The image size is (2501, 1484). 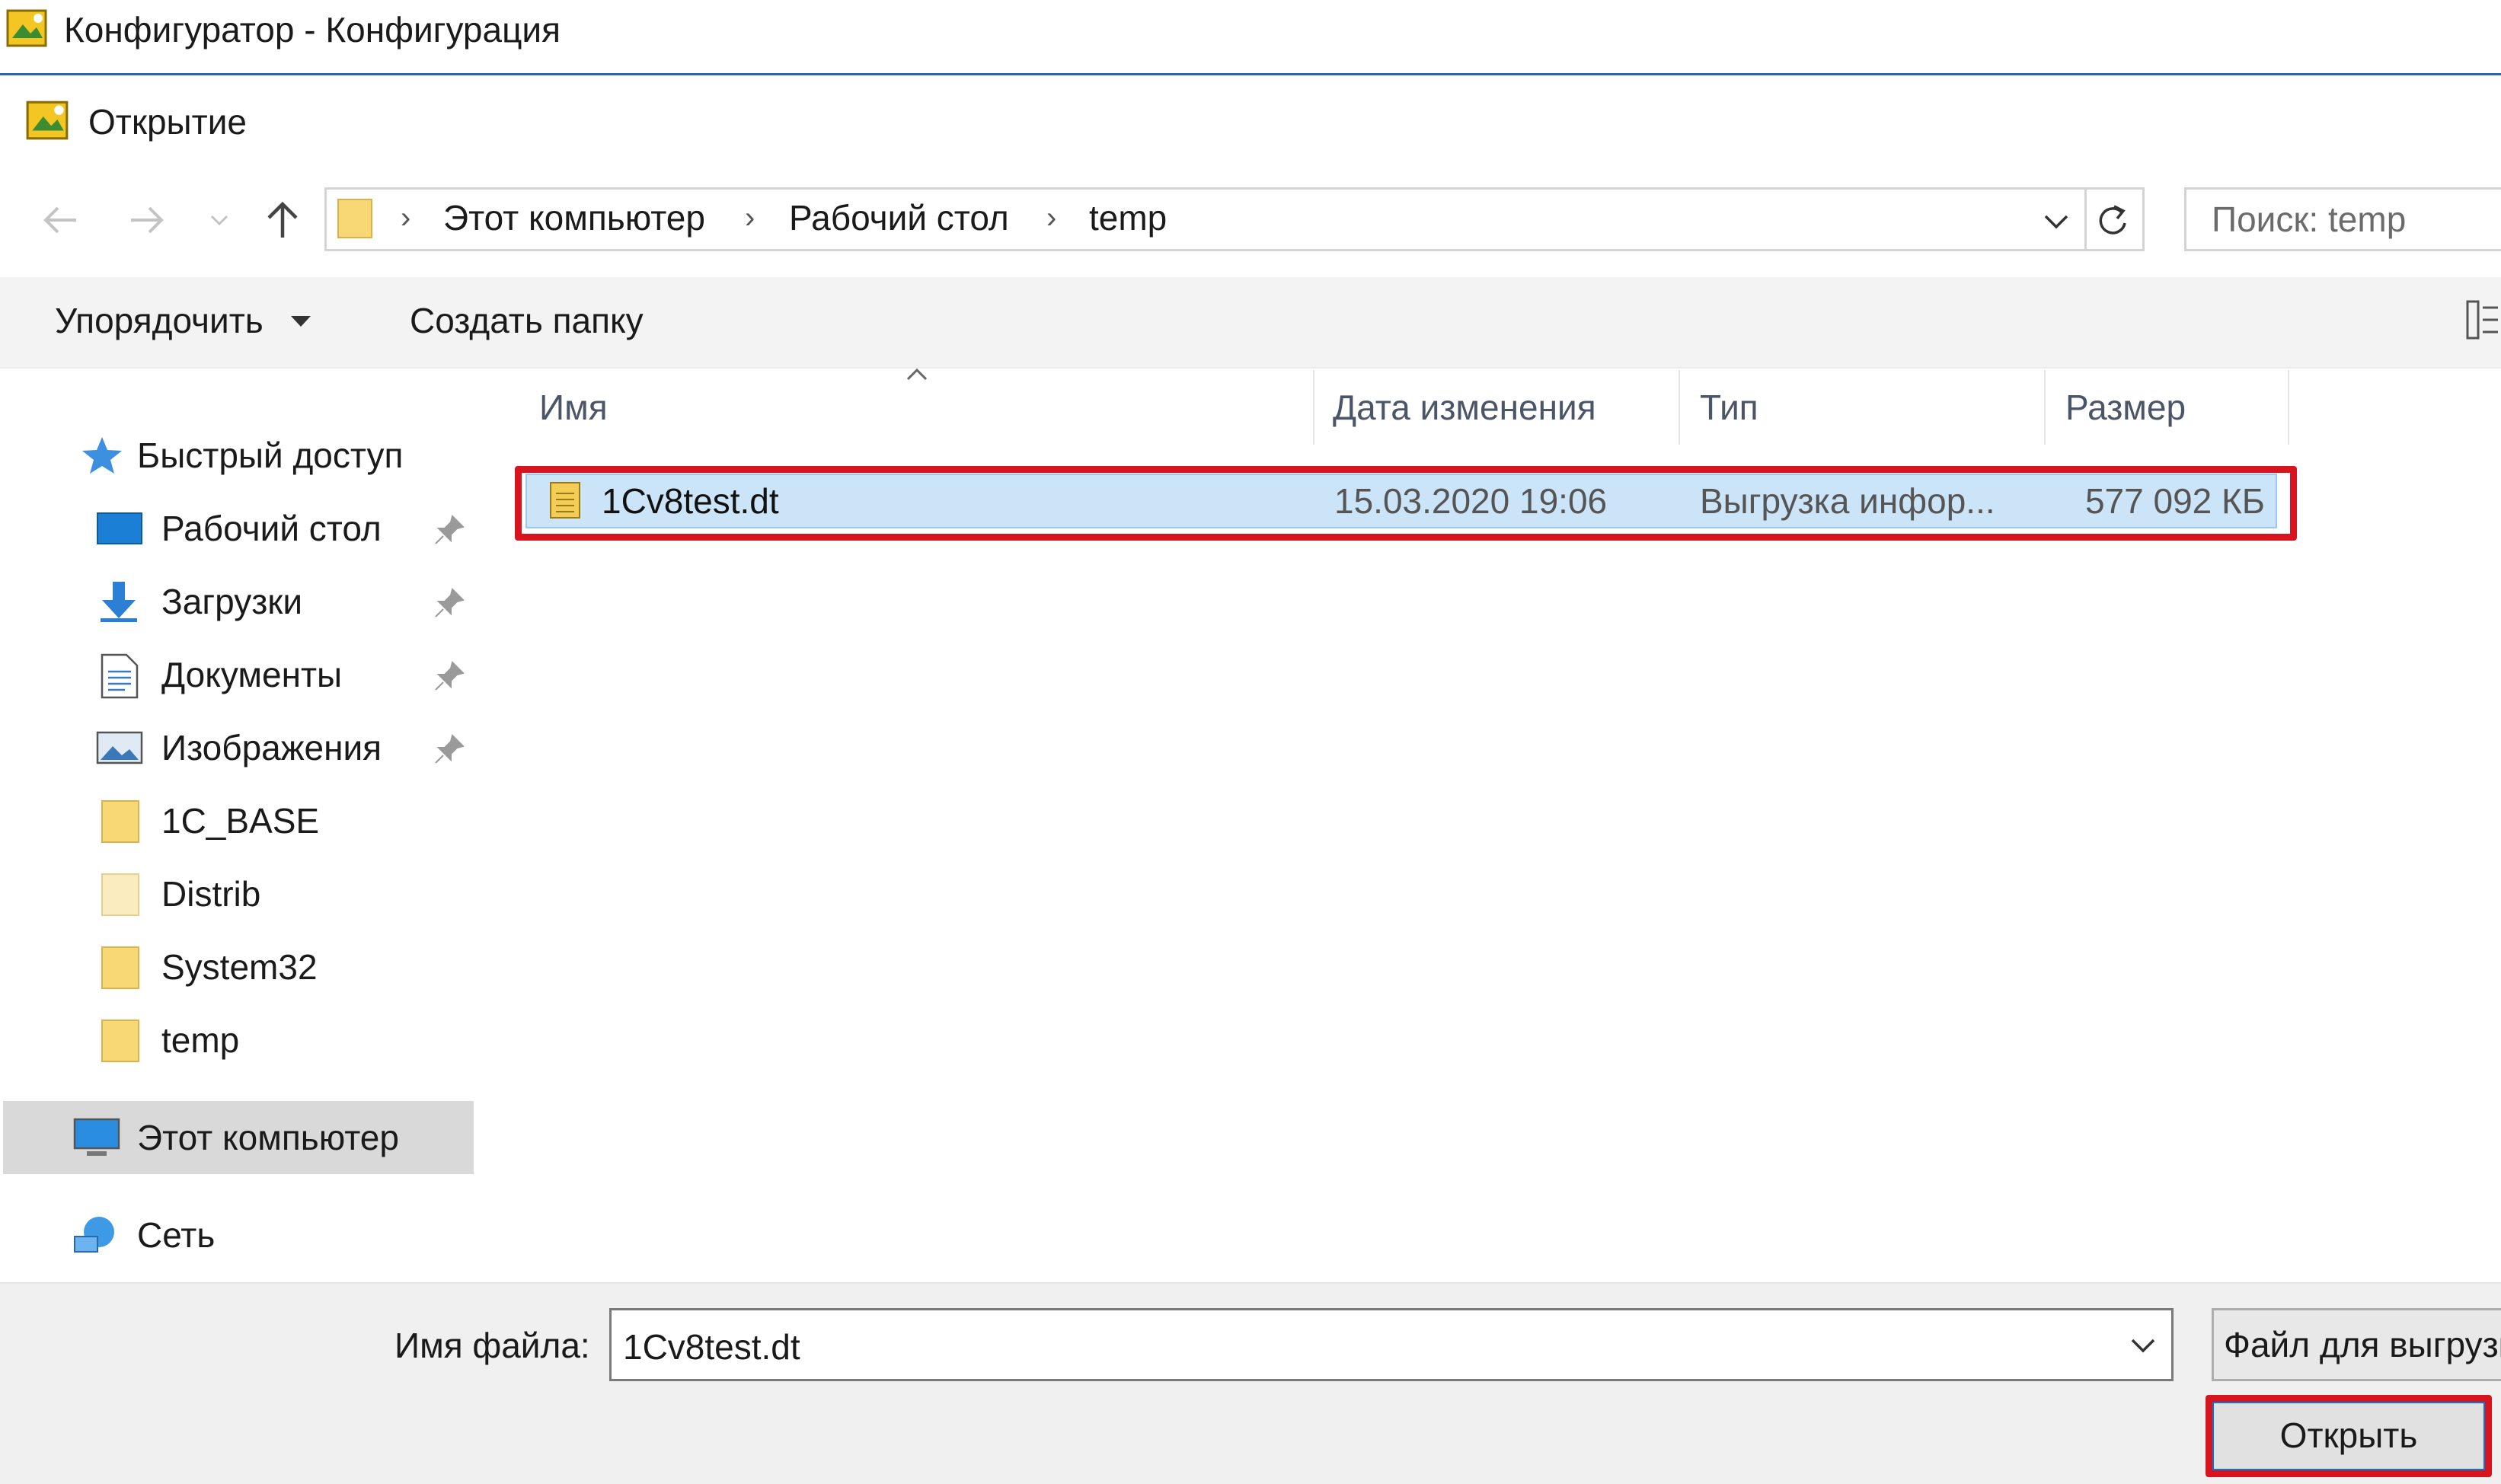 What do you see at coordinates (917, 374) in the screenshot?
I see `sort-ascending-icon` at bounding box center [917, 374].